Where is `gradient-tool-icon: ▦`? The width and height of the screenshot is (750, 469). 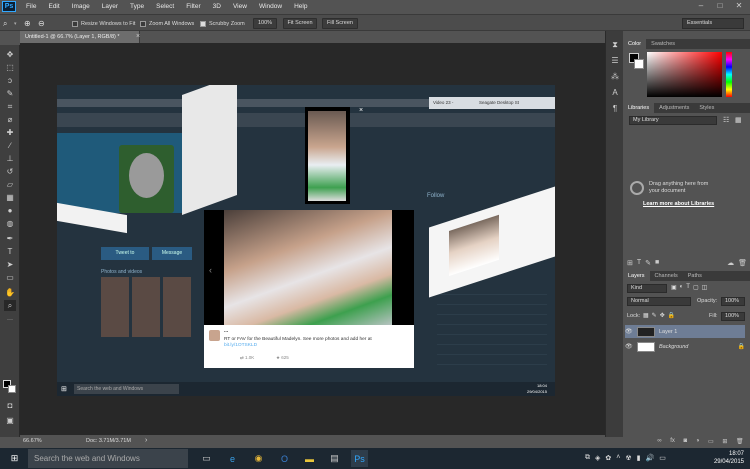 gradient-tool-icon: ▦ is located at coordinates (10, 197).